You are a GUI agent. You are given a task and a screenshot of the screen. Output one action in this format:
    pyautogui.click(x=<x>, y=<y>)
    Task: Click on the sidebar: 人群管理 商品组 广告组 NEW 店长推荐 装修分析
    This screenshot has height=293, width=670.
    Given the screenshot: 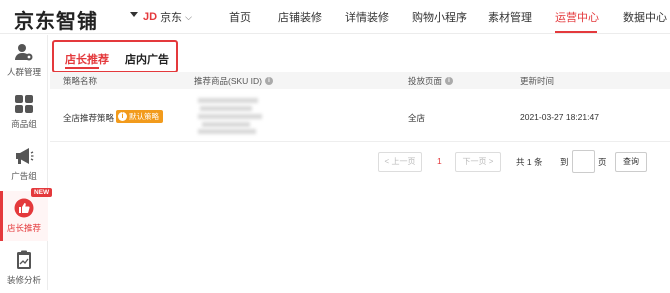 What is the action you would take?
    pyautogui.click(x=26, y=164)
    